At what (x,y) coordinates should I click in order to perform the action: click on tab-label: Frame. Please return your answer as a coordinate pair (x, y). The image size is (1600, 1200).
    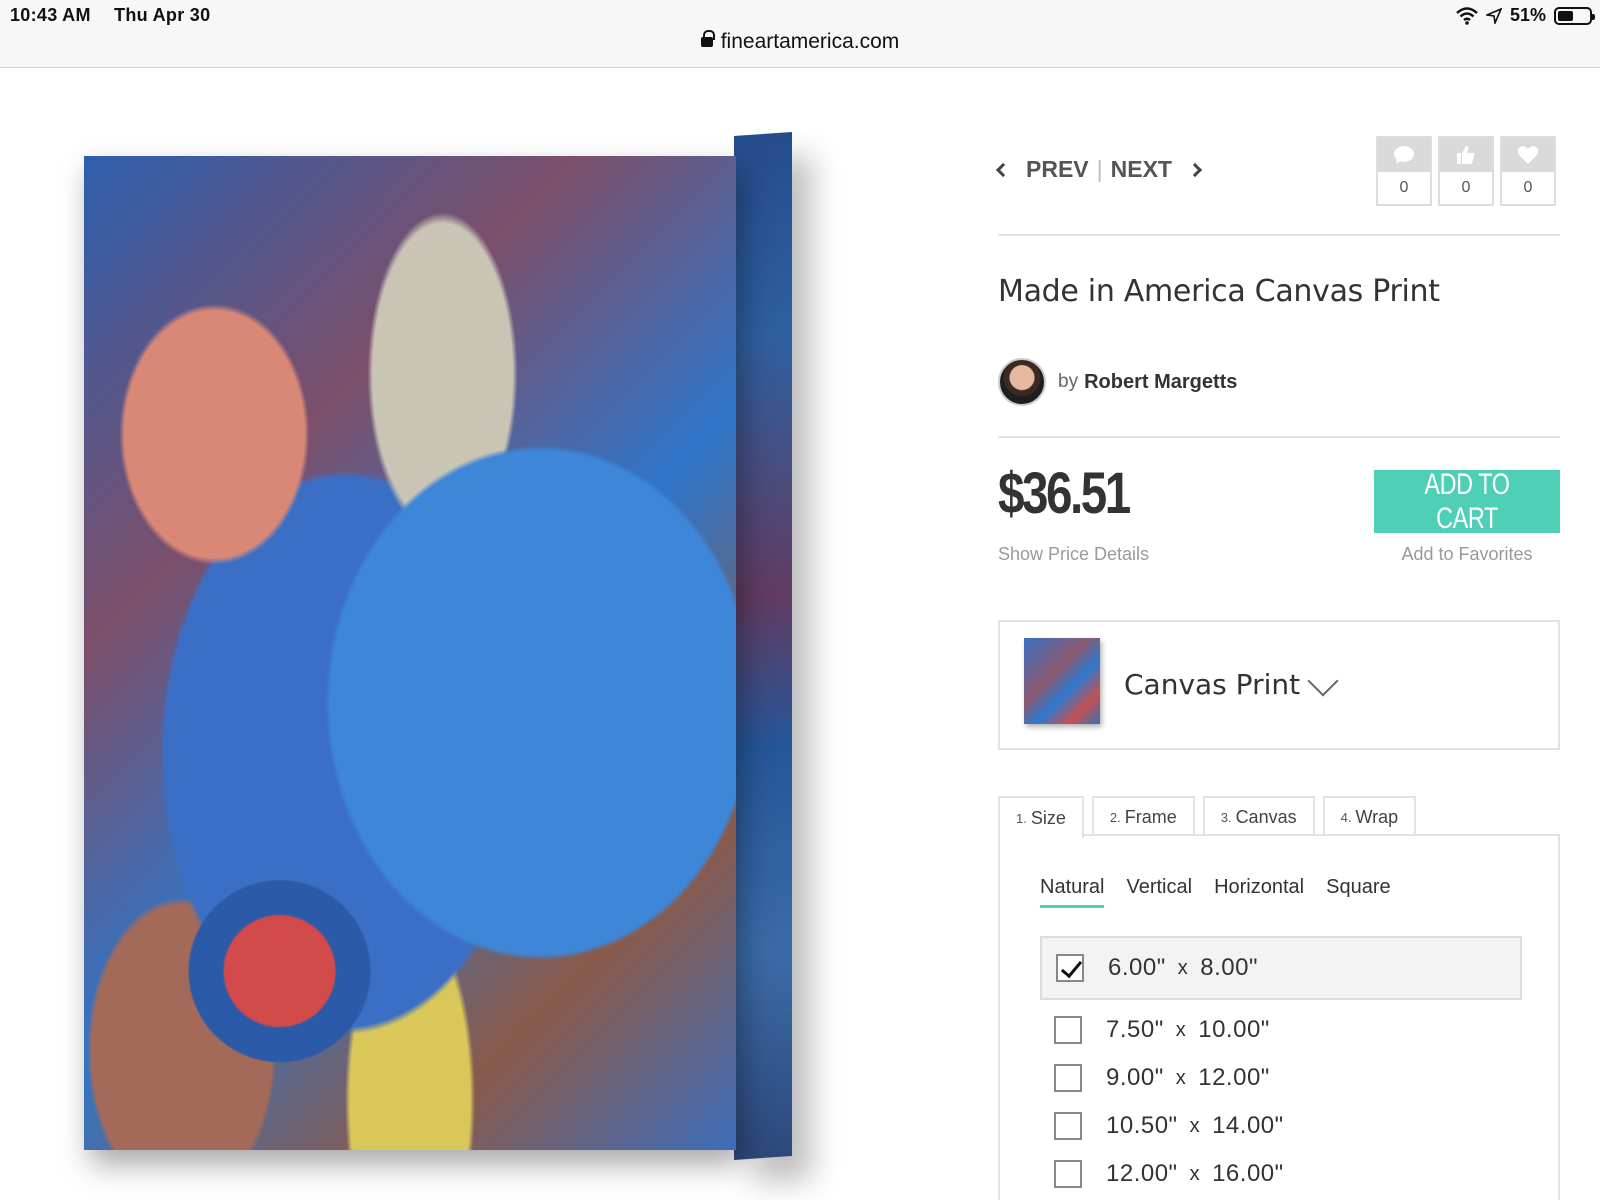
    Looking at the image, I should click on (1150, 816).